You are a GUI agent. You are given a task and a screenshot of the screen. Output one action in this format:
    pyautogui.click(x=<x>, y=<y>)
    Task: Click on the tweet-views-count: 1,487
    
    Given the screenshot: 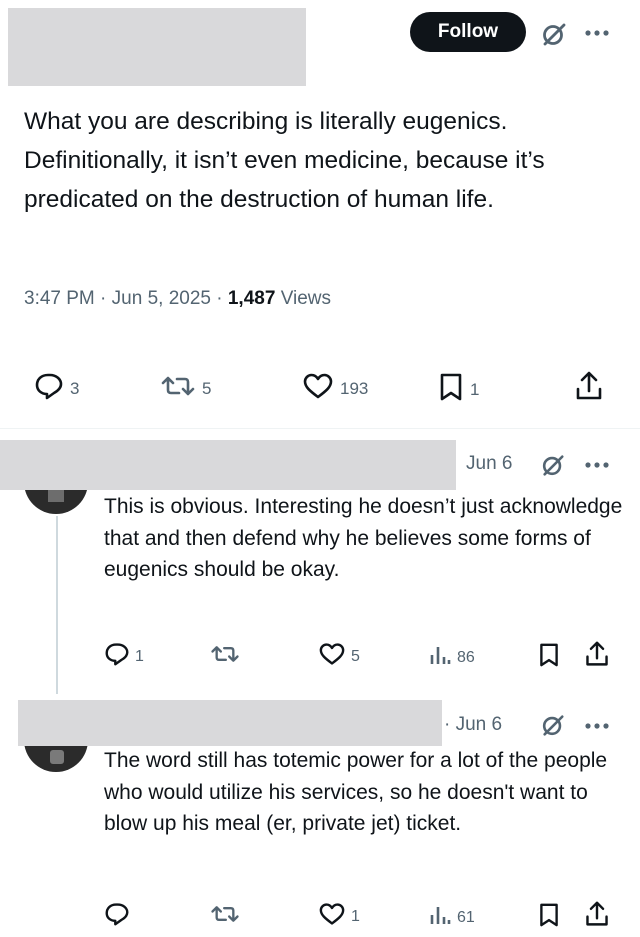 What is the action you would take?
    pyautogui.click(x=251, y=298)
    